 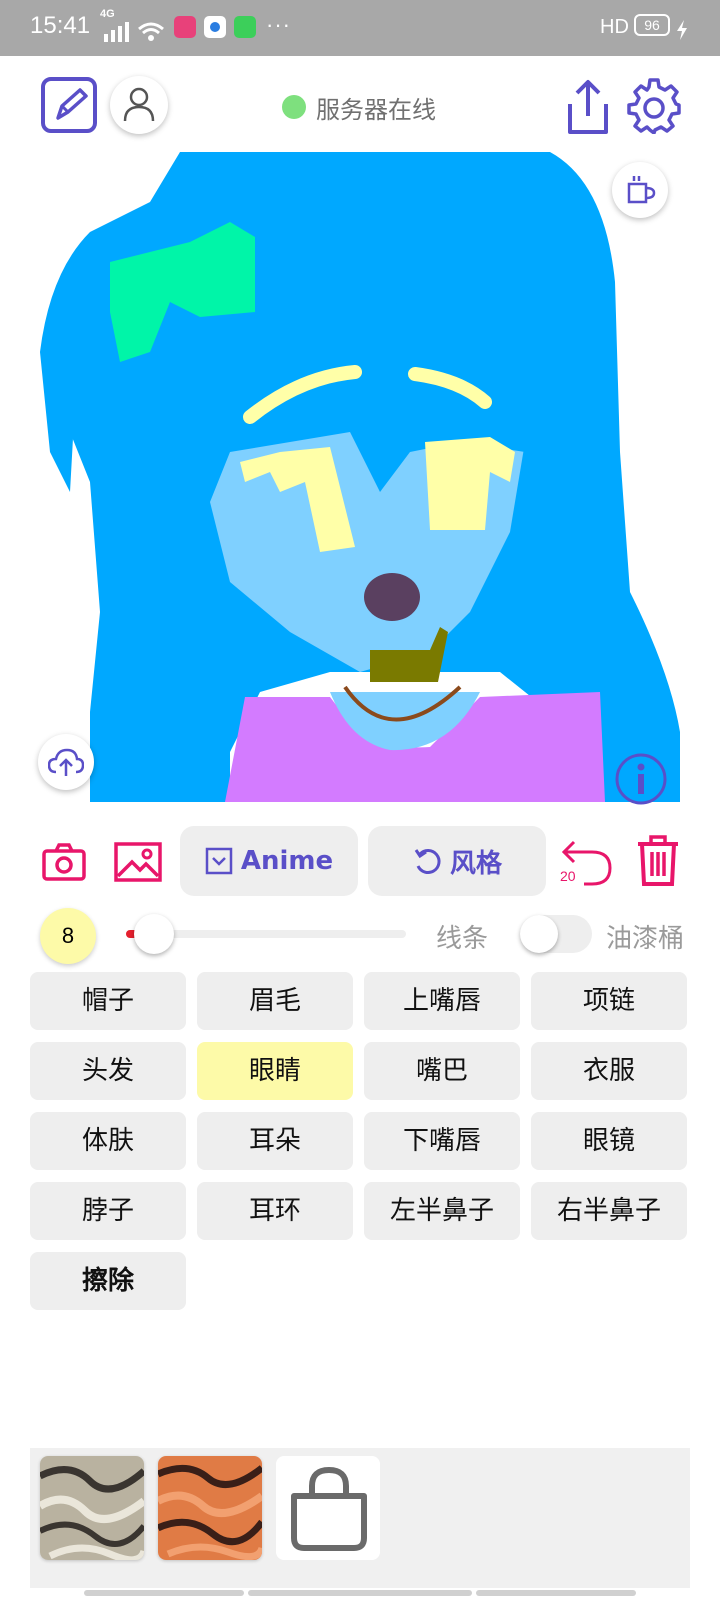 I want to click on user-icon, so click(x=139, y=104).